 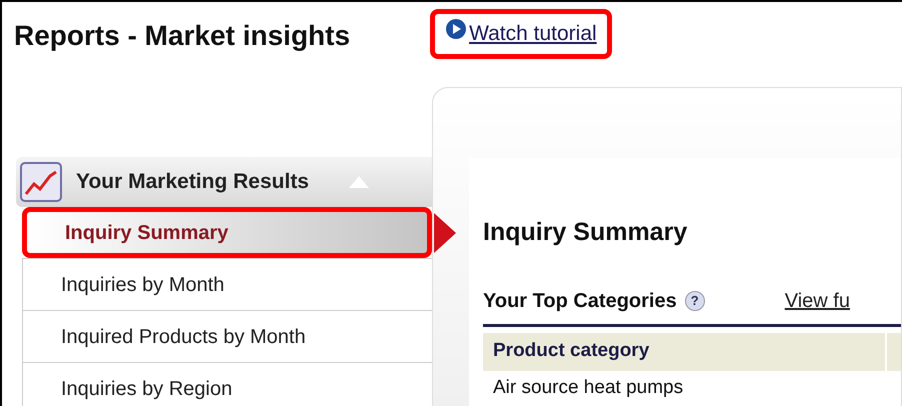 I want to click on section-title: Your Marketing Results, so click(x=192, y=182).